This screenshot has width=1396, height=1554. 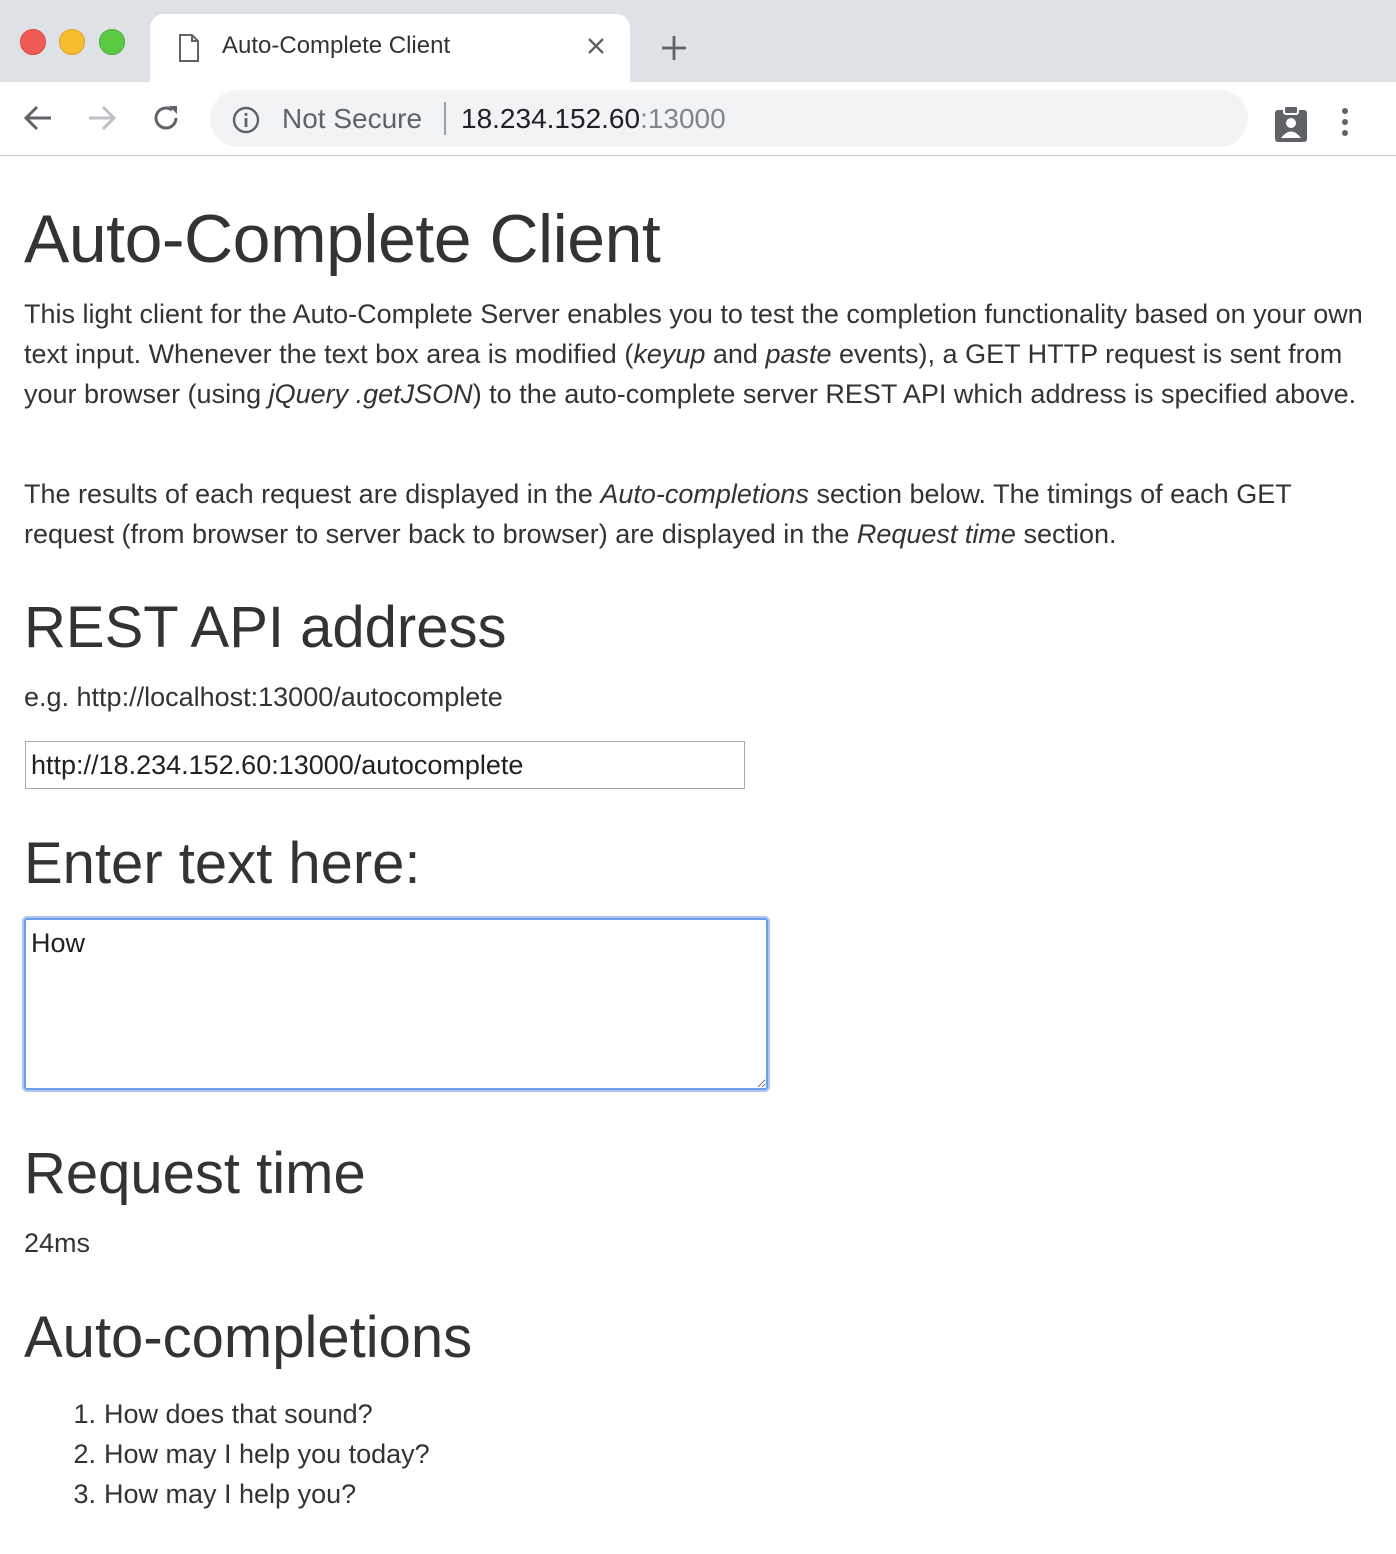 I want to click on emphasis-text: Auto-completions, so click(x=704, y=494).